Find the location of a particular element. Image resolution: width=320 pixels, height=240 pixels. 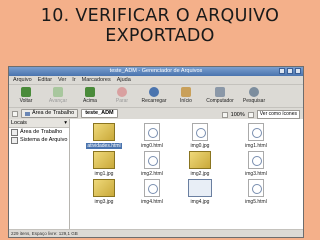

file-item: img0.html is located at coordinates (152, 136).